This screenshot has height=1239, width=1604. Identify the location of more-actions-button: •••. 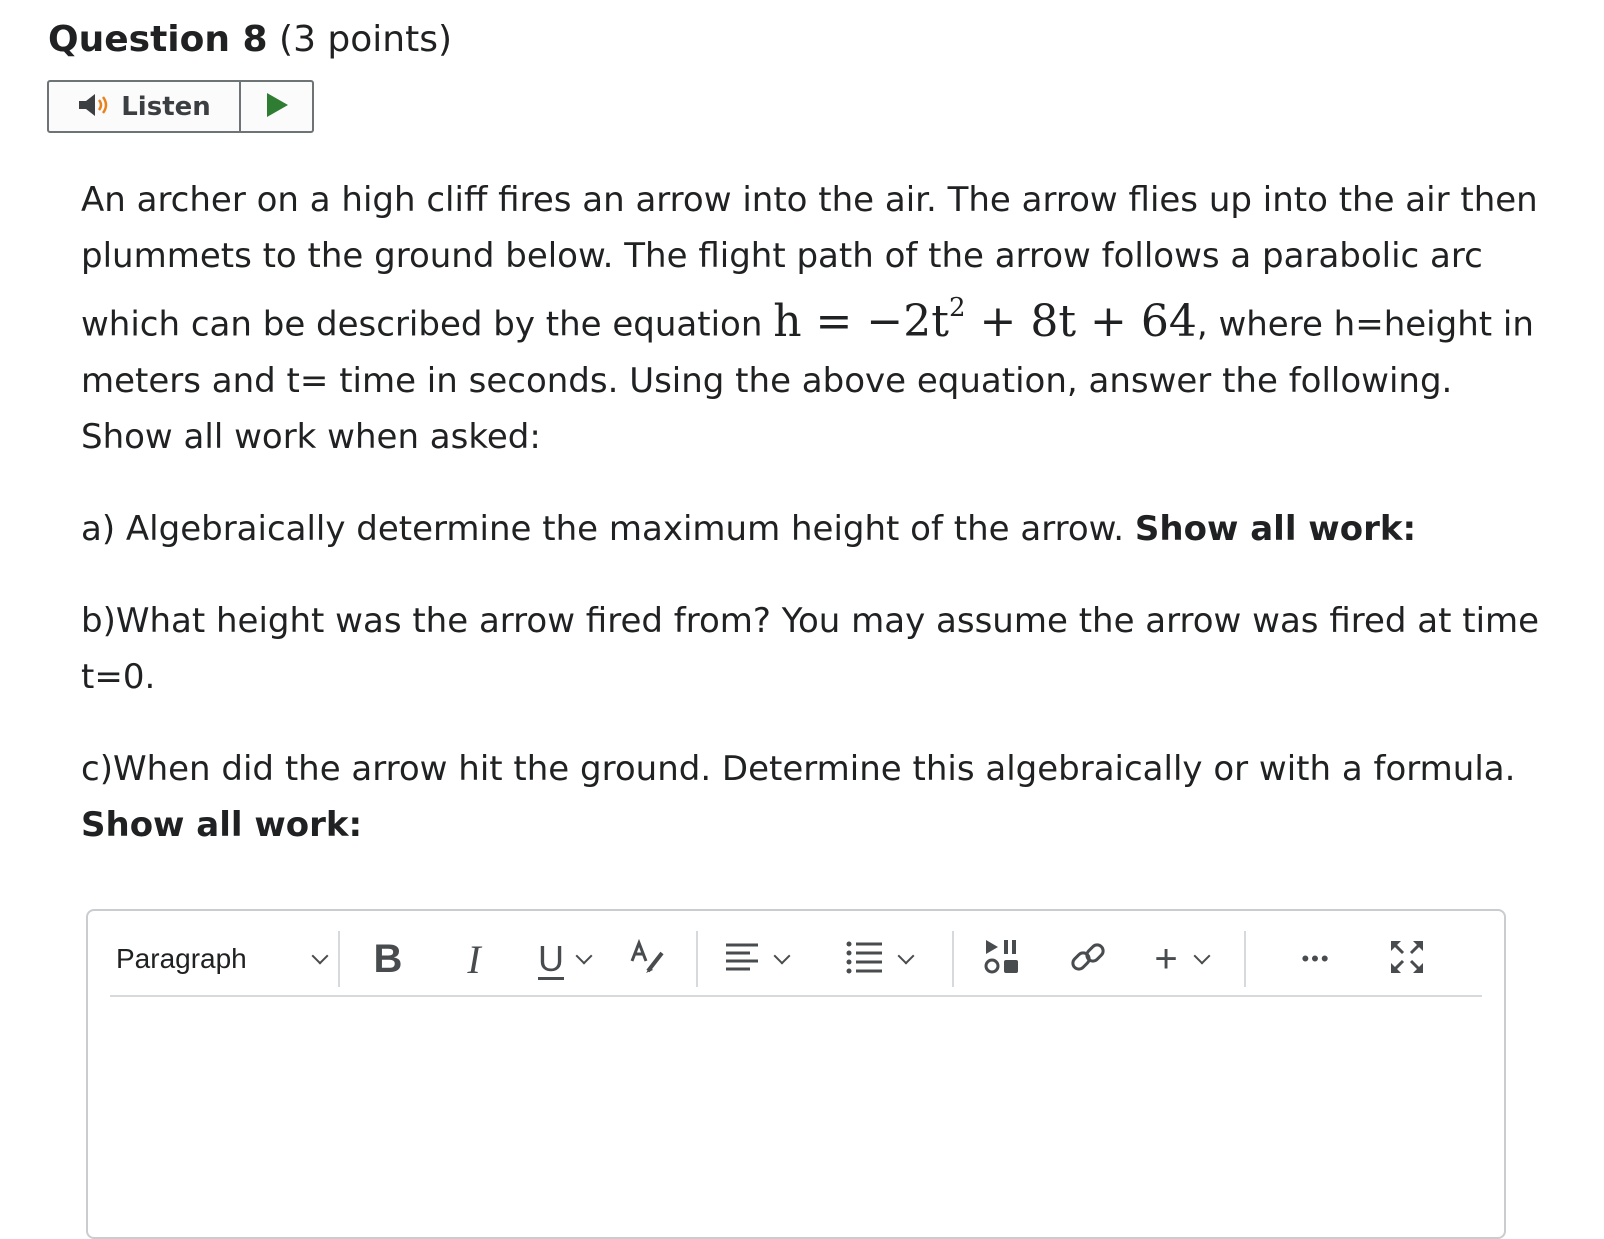
(1316, 959).